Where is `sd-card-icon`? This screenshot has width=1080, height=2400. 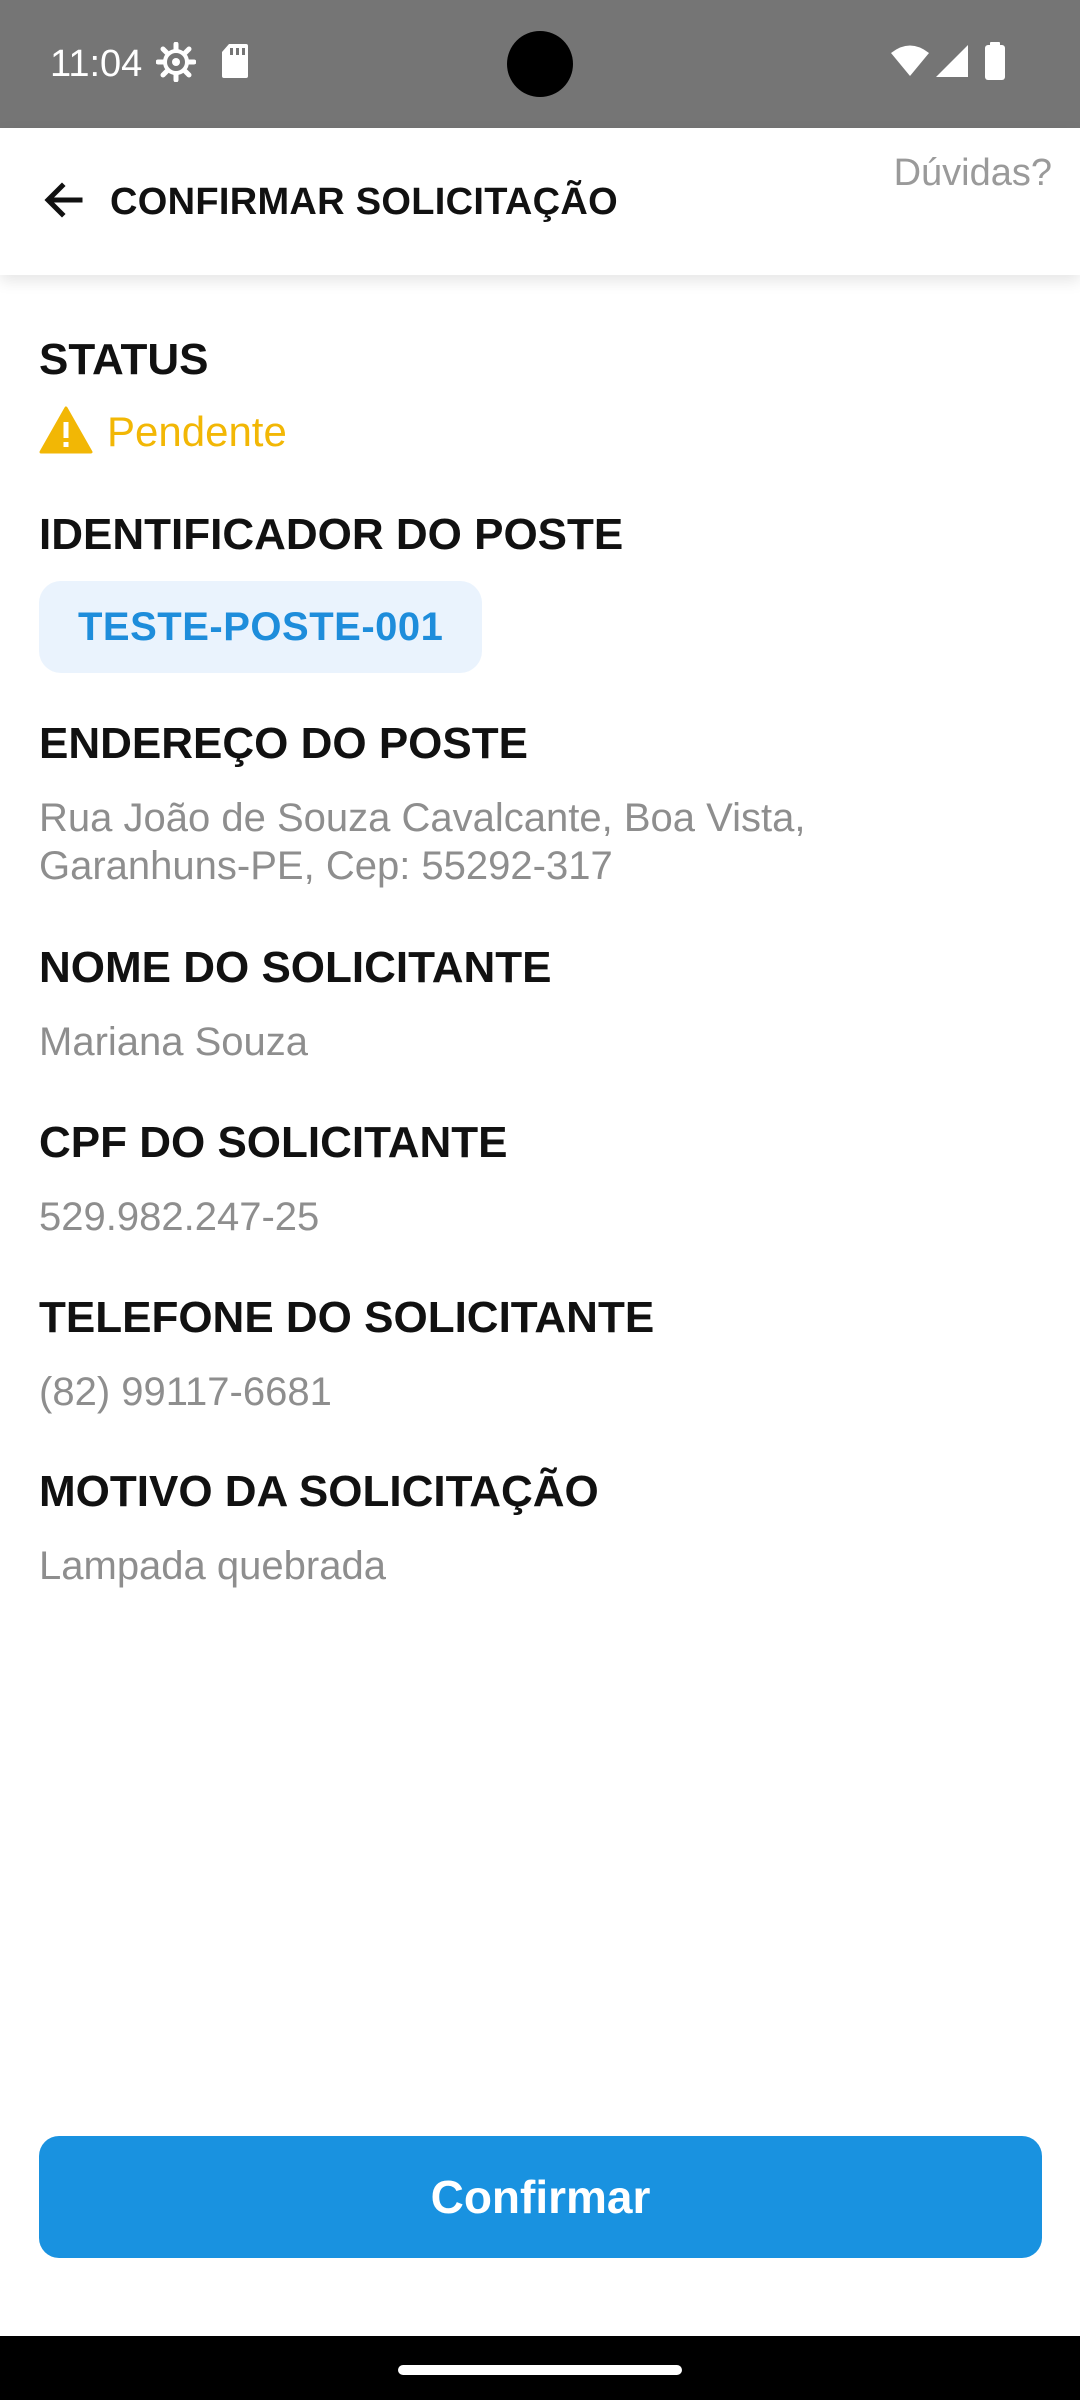 sd-card-icon is located at coordinates (235, 63).